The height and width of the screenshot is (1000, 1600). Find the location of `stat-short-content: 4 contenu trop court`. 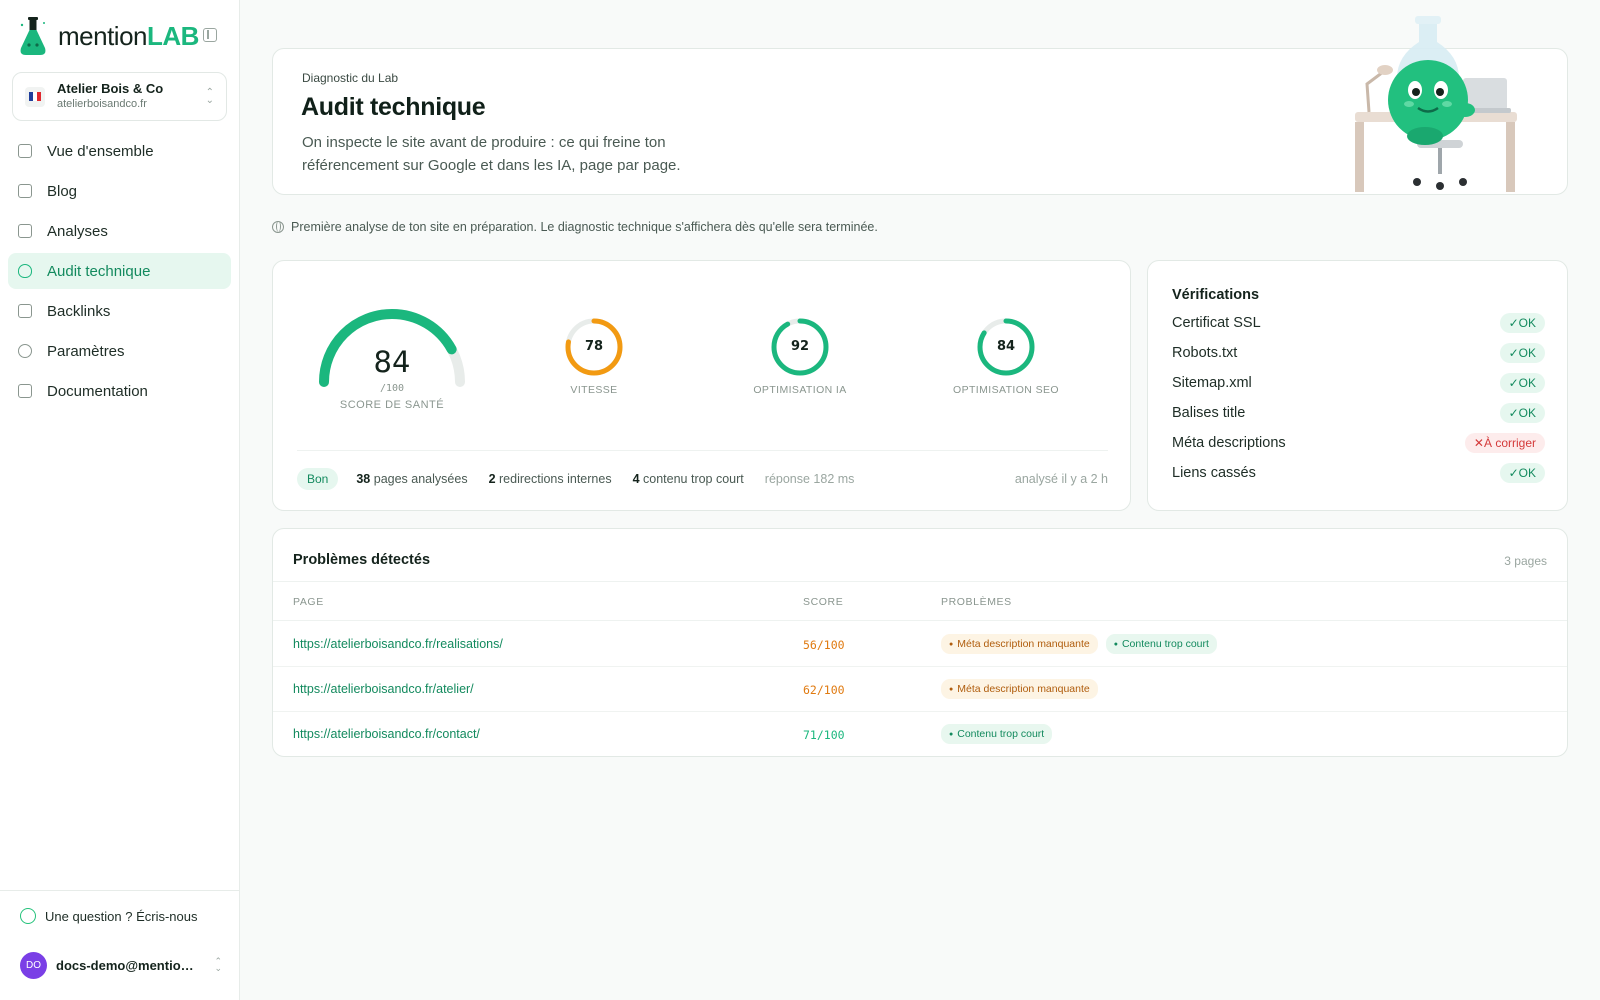

stat-short-content: 4 contenu trop court is located at coordinates (688, 479).